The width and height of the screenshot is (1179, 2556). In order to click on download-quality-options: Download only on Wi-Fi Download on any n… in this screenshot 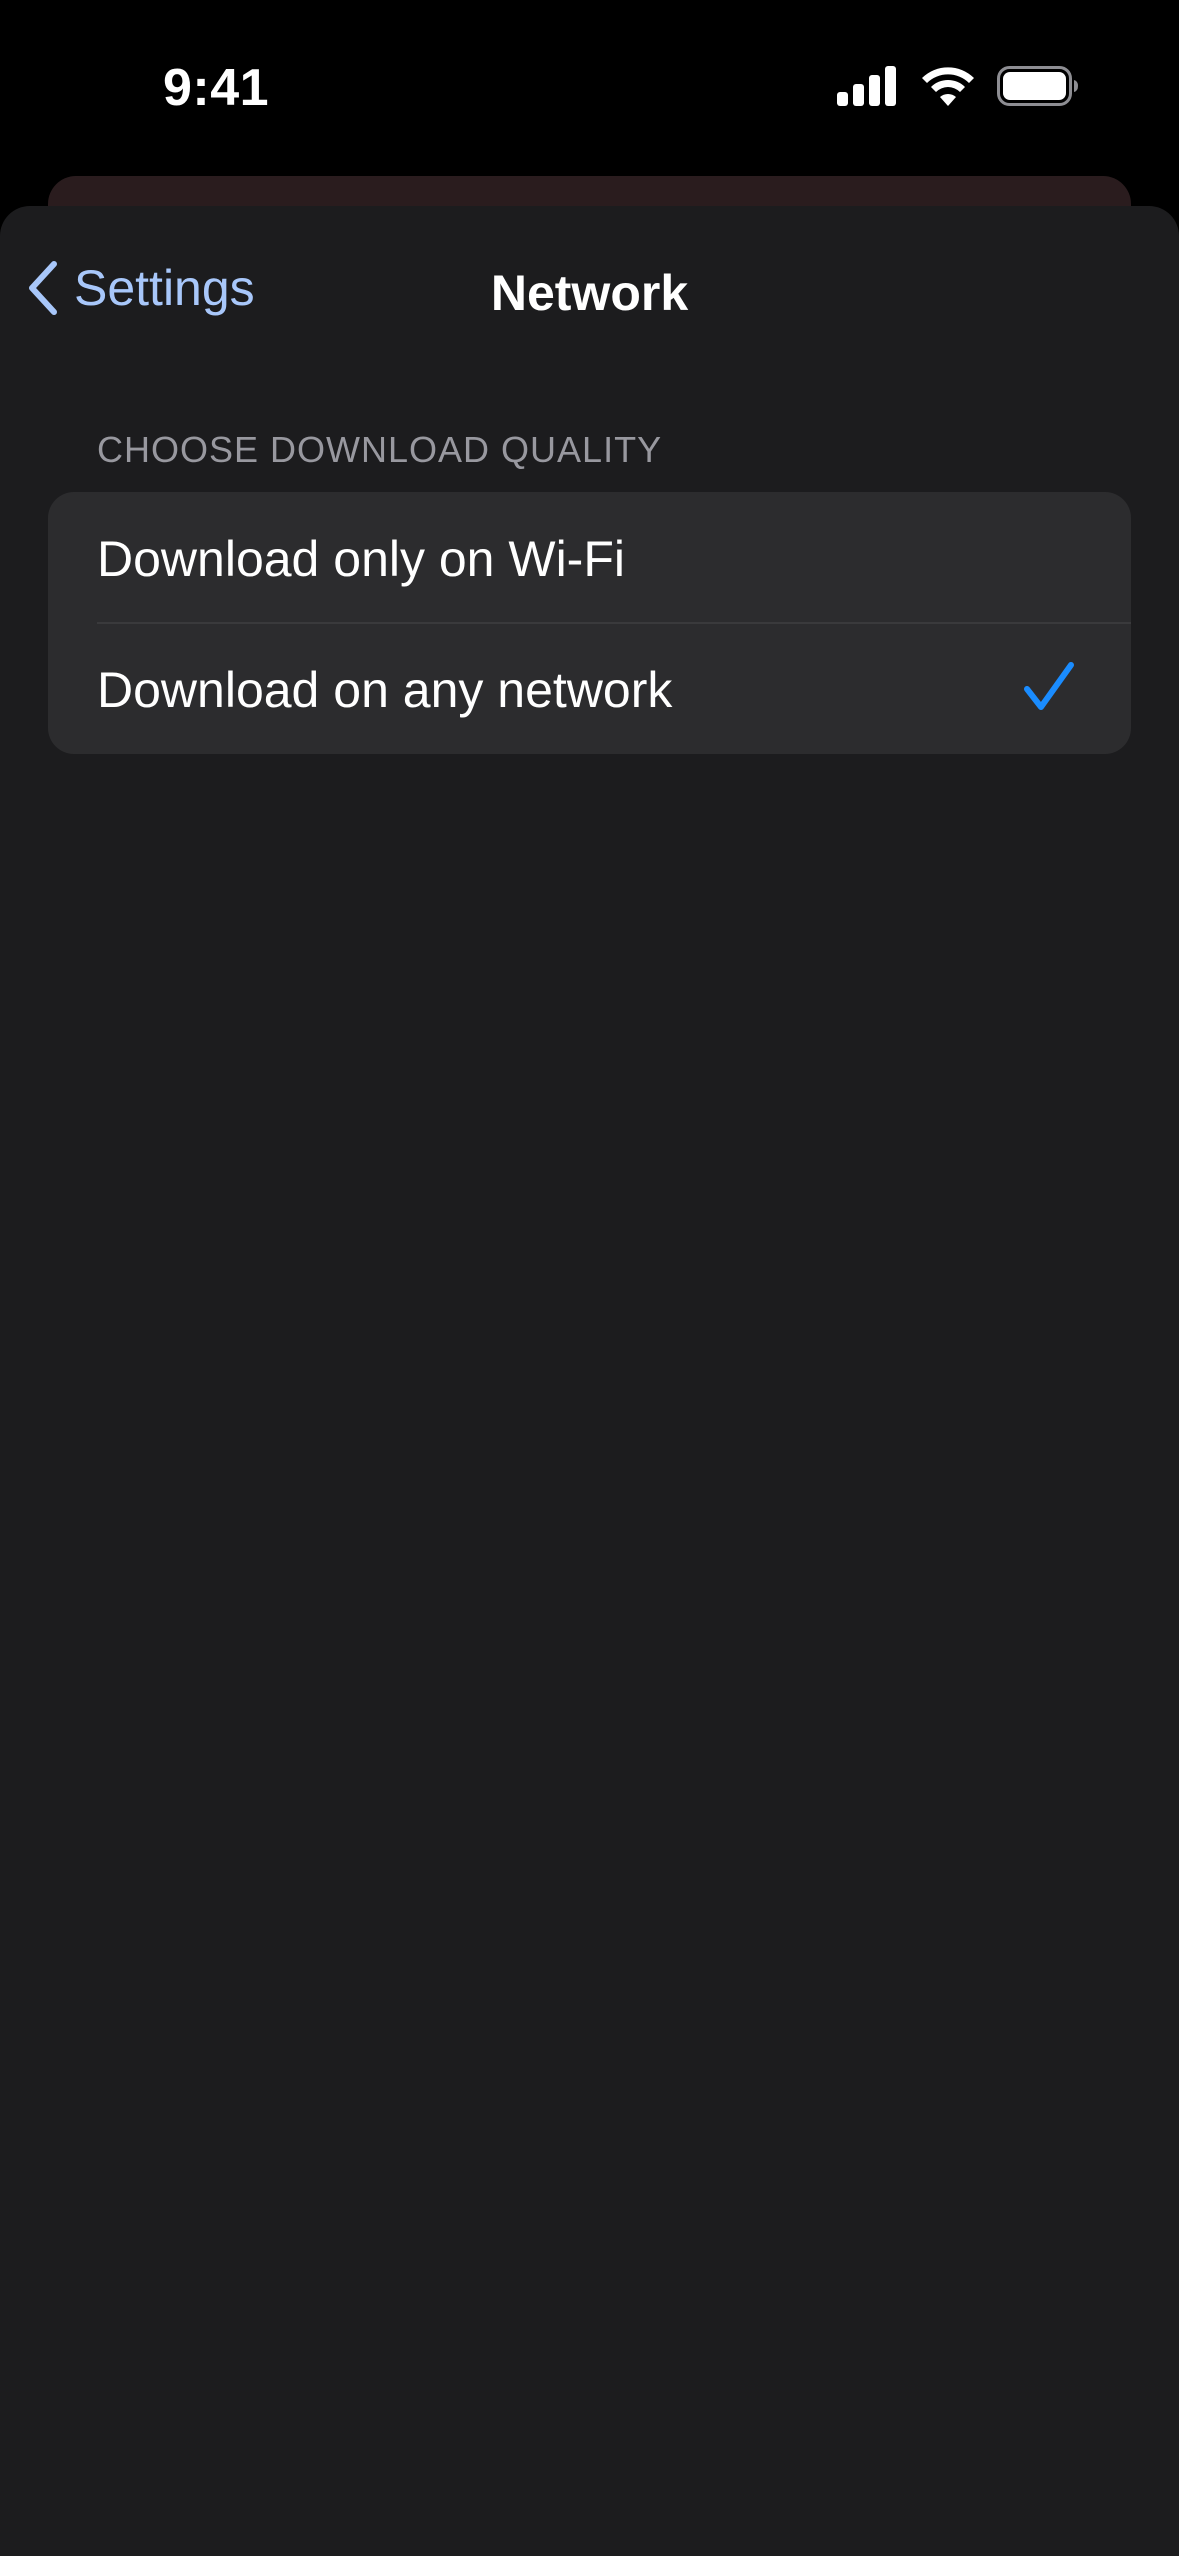, I will do `click(589, 623)`.